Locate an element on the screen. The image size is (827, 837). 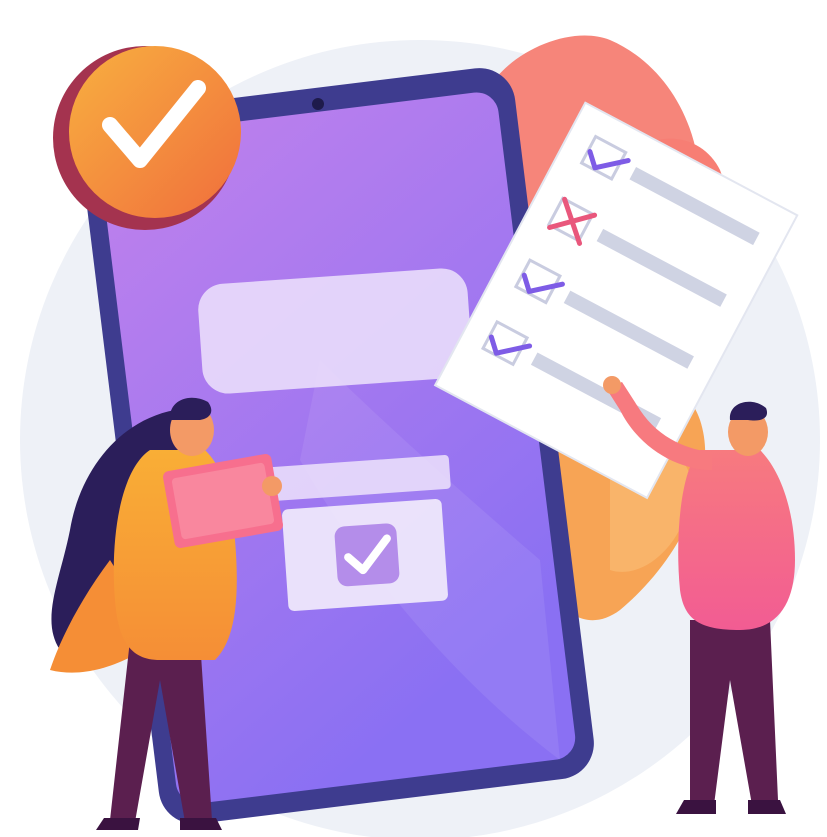
man-hand is located at coordinates (612, 385).